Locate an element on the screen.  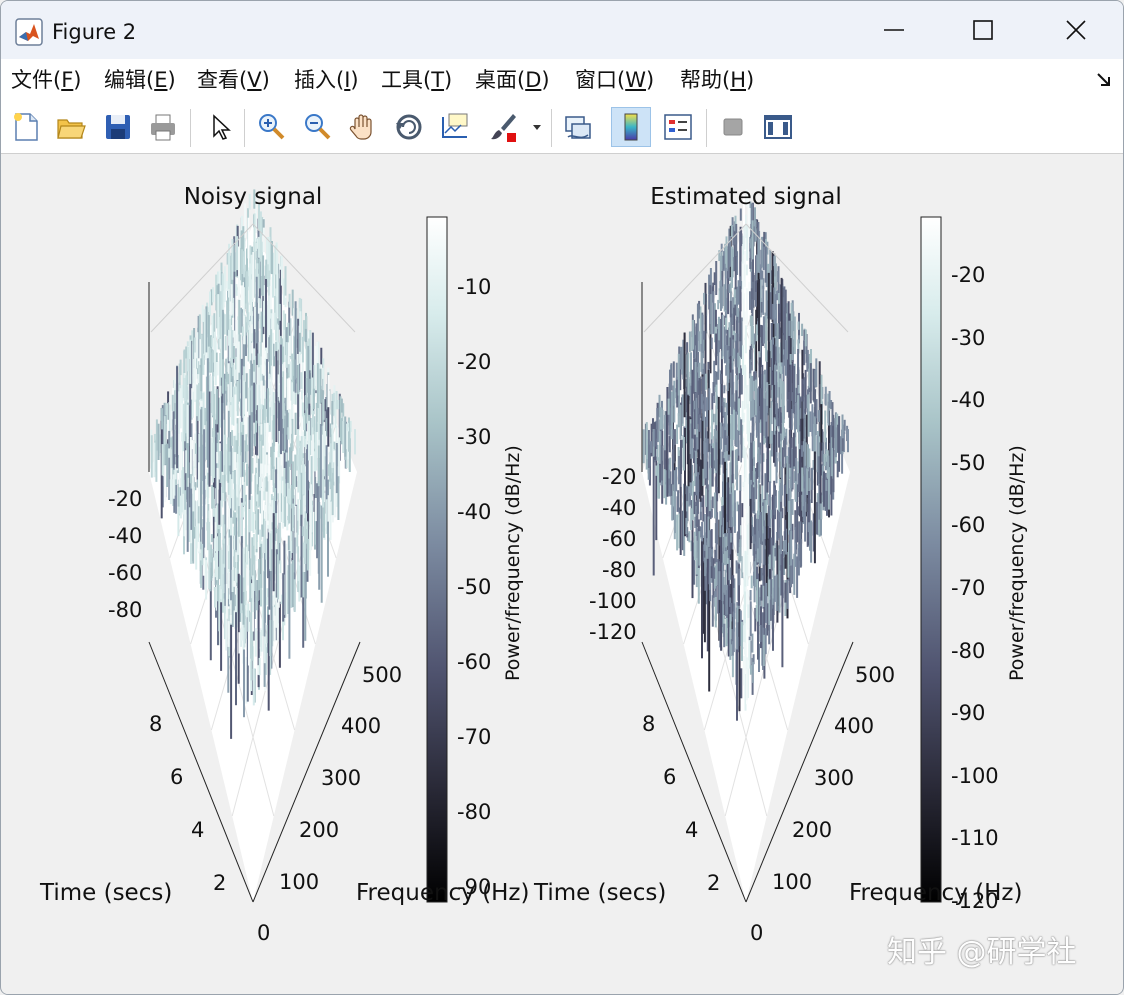
left-time-tick: 2 is located at coordinates (220, 883).